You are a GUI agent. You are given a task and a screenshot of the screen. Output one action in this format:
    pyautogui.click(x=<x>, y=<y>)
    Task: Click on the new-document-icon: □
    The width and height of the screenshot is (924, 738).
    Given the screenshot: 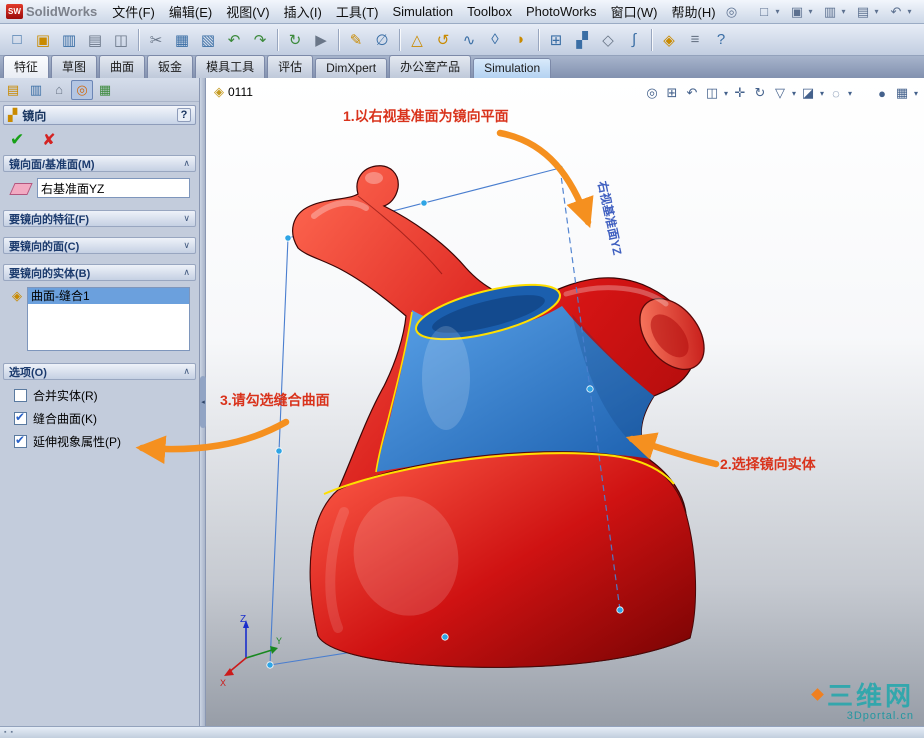 What is the action you would take?
    pyautogui.click(x=764, y=12)
    